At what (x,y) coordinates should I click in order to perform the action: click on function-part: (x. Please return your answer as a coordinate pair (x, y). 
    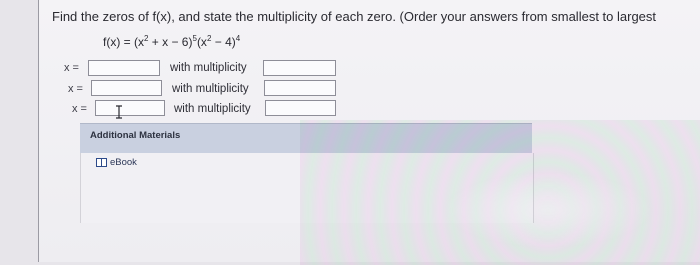
    Looking at the image, I should click on (201, 42).